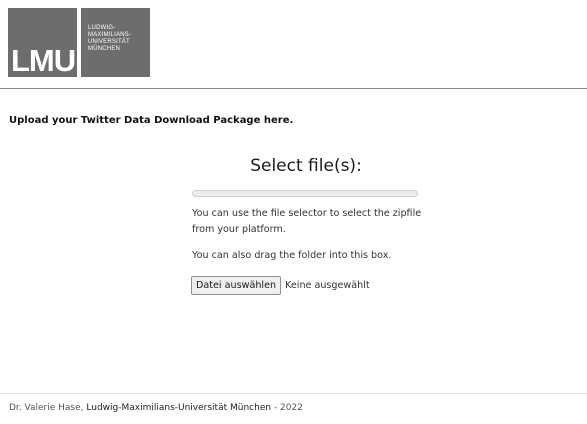 The height and width of the screenshot is (424, 587). I want to click on upload-title: Select file(s):, so click(306, 166).